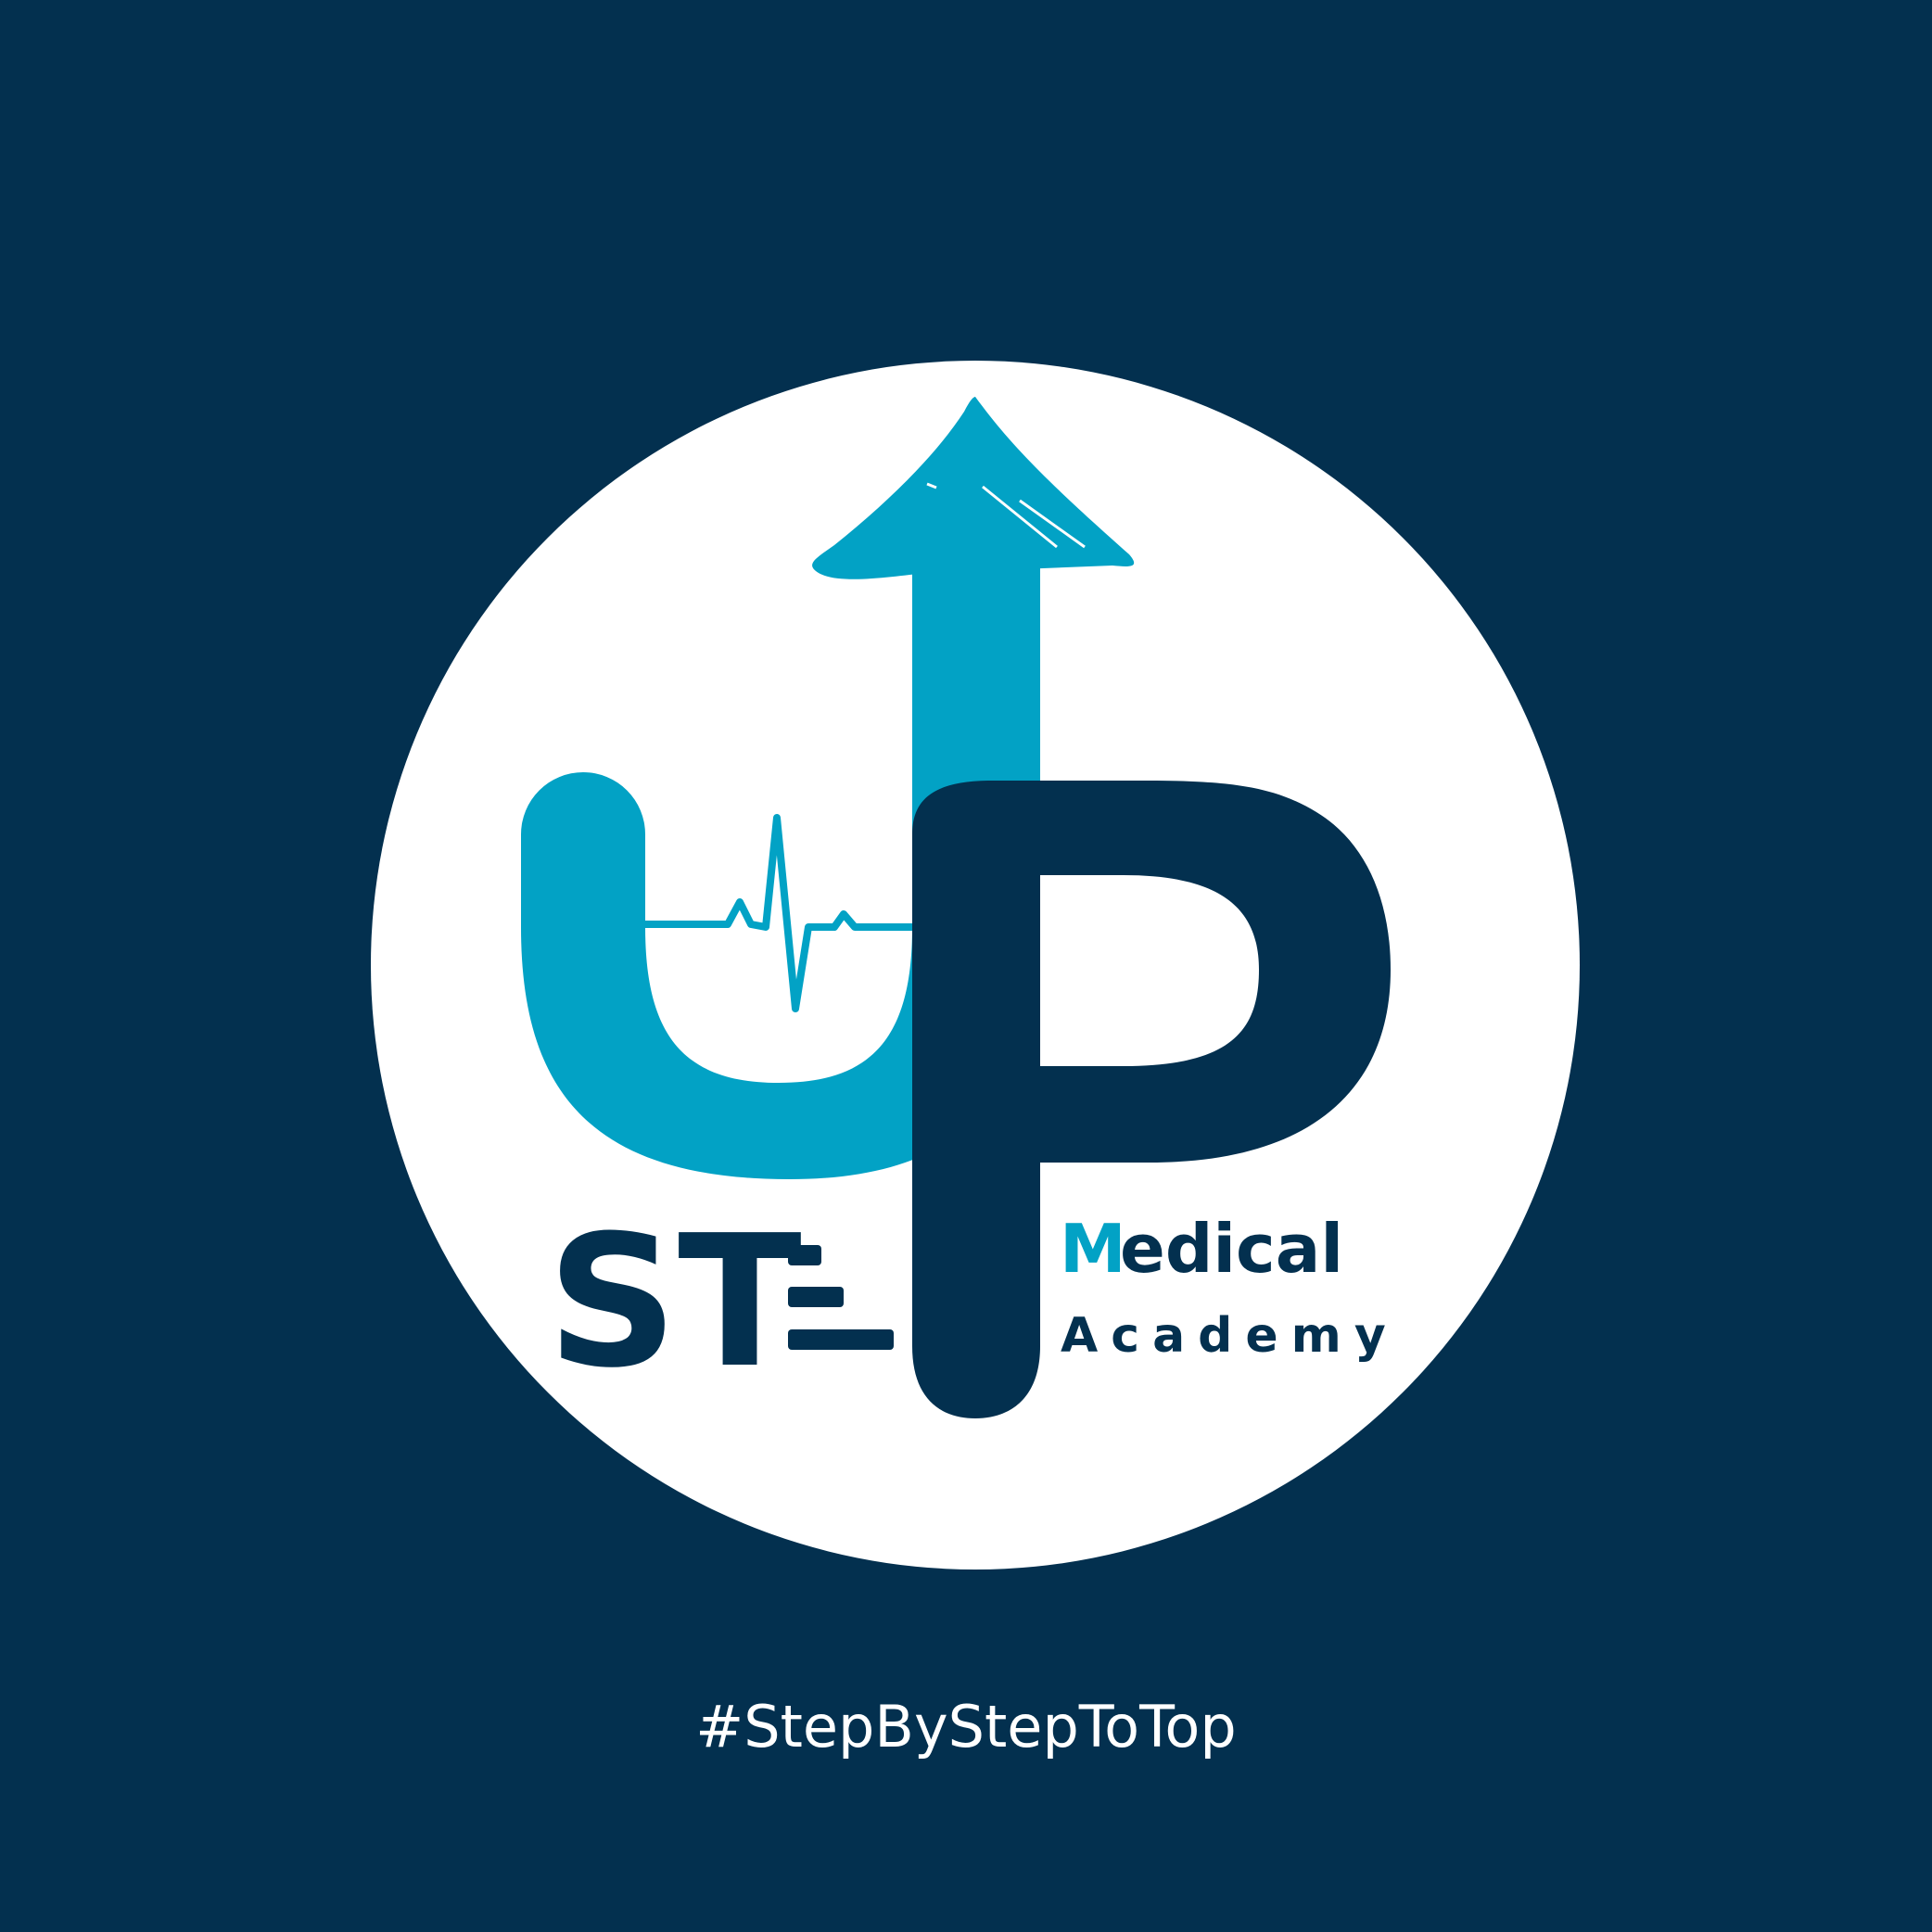  I want to click on medical-m-text: M, so click(1093, 1249).